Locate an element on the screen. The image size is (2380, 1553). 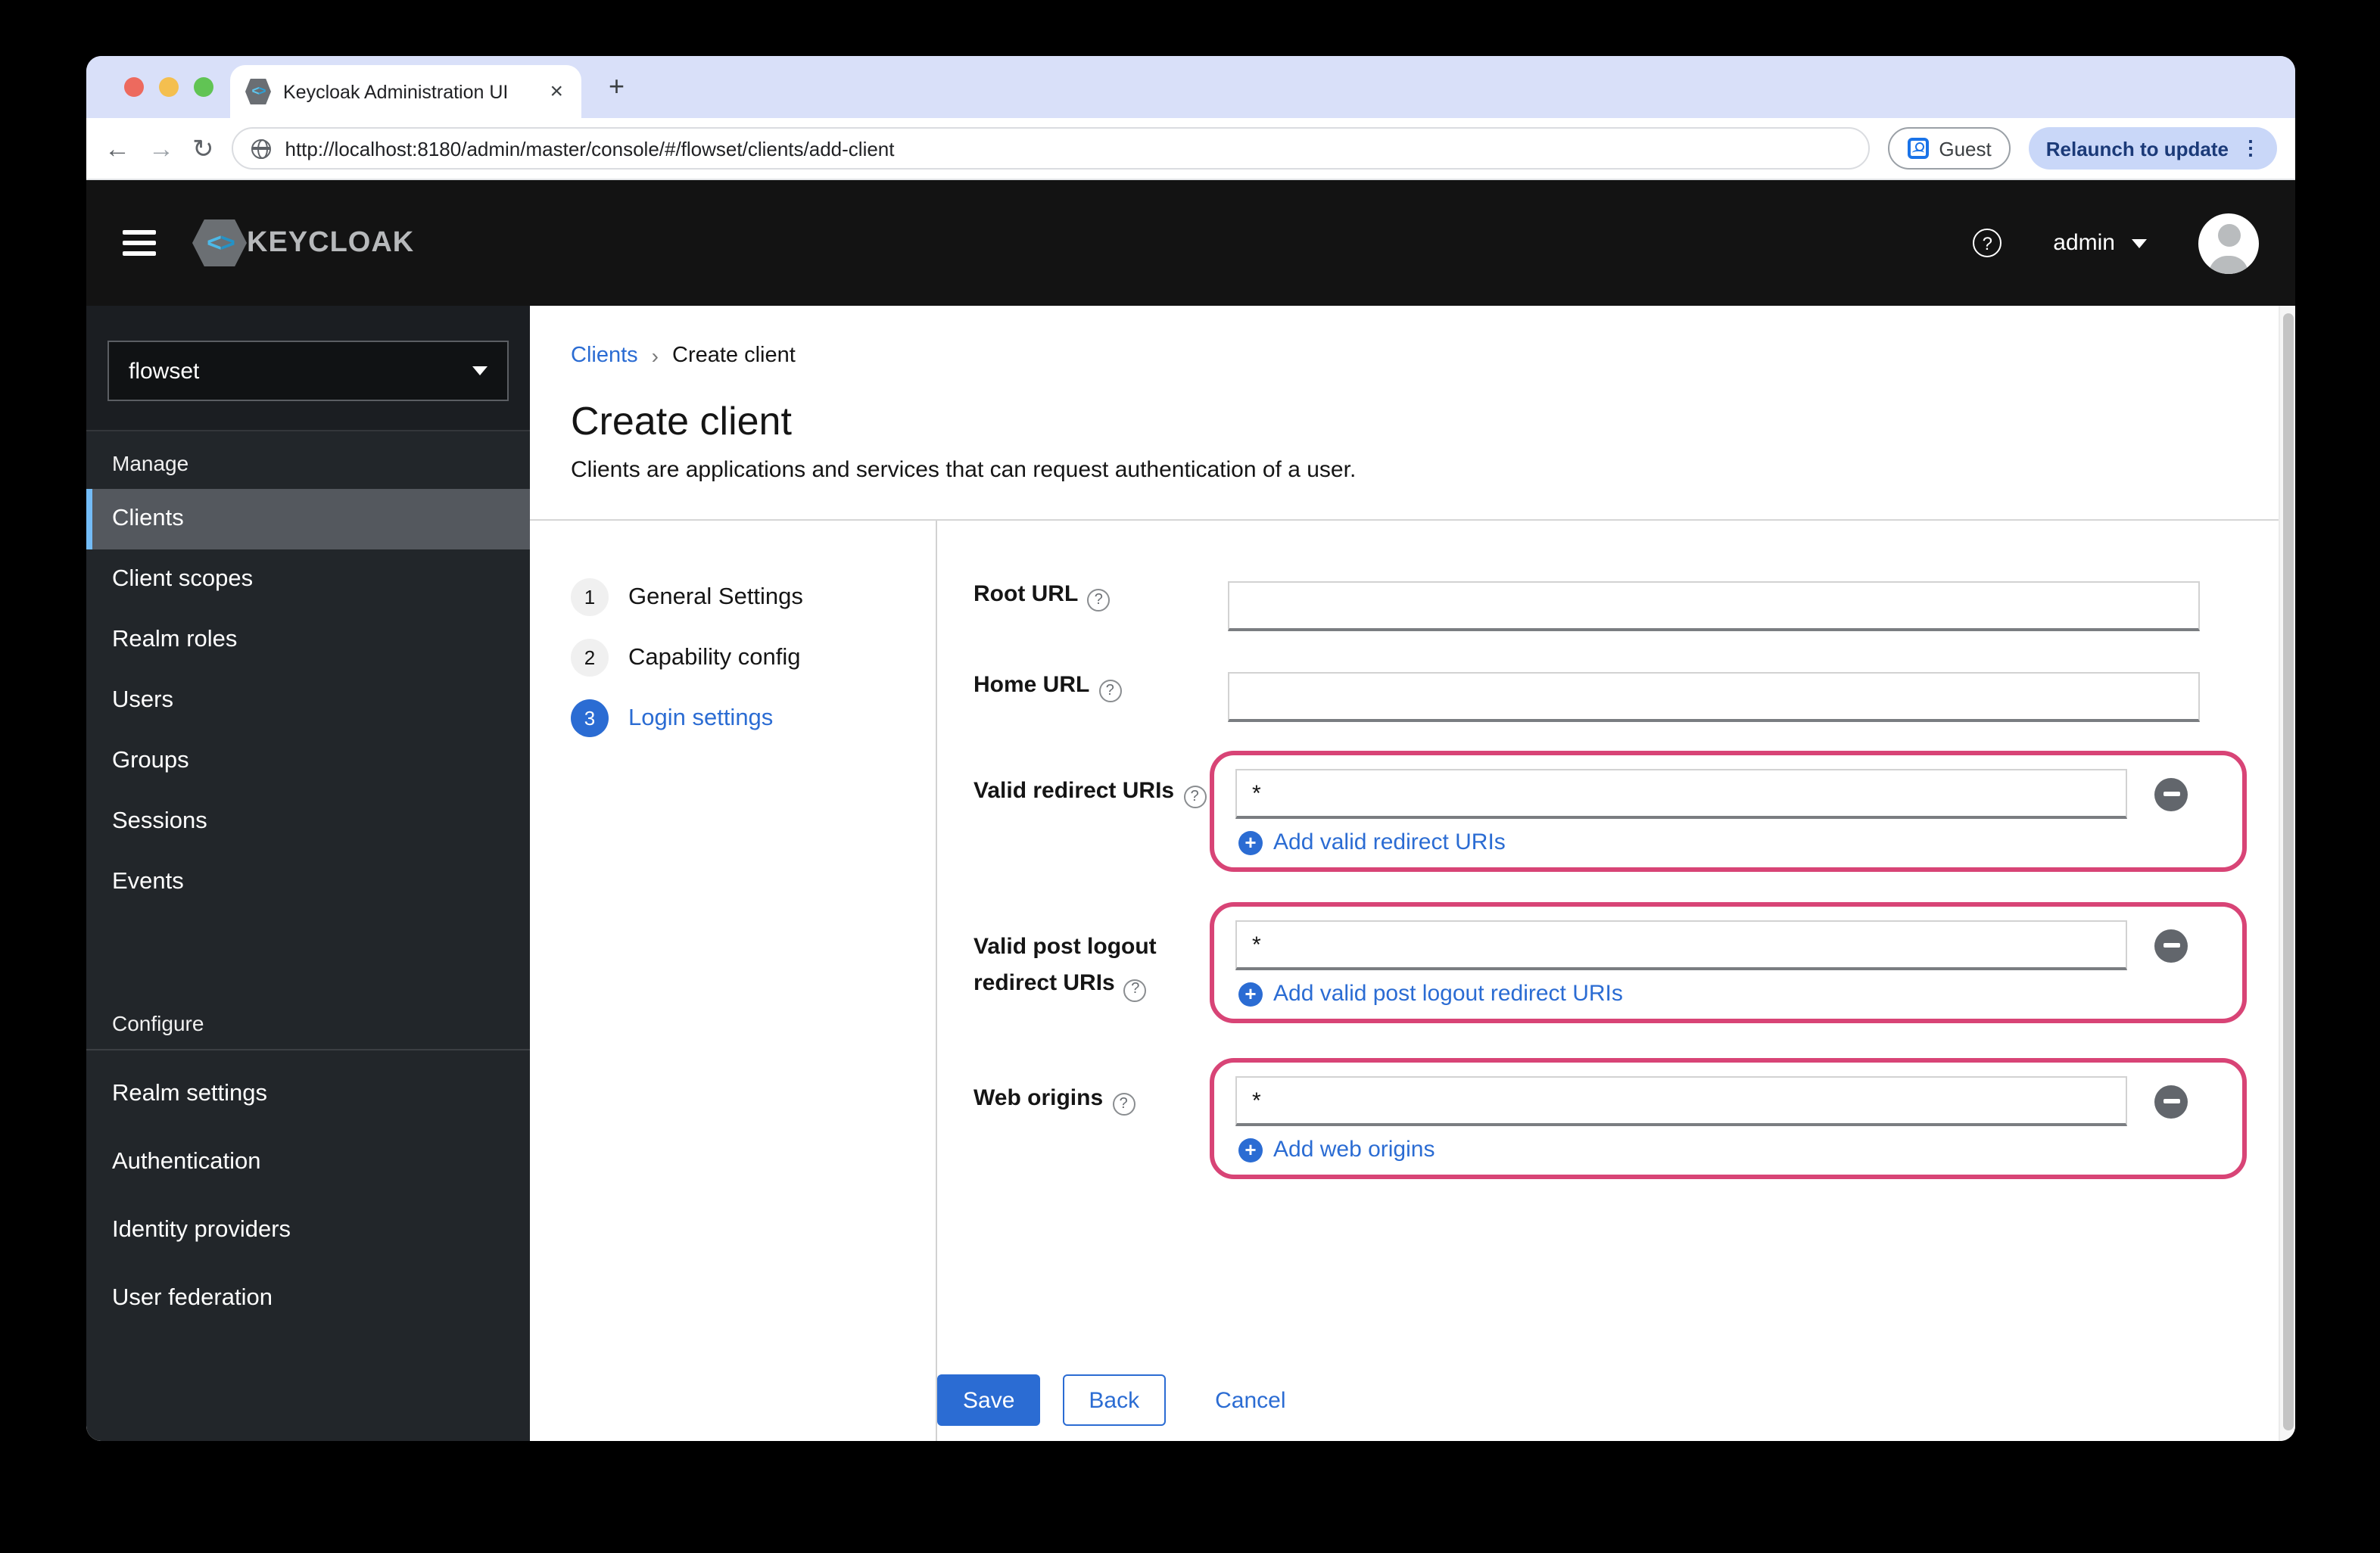
realm-name: flowset is located at coordinates (164, 371).